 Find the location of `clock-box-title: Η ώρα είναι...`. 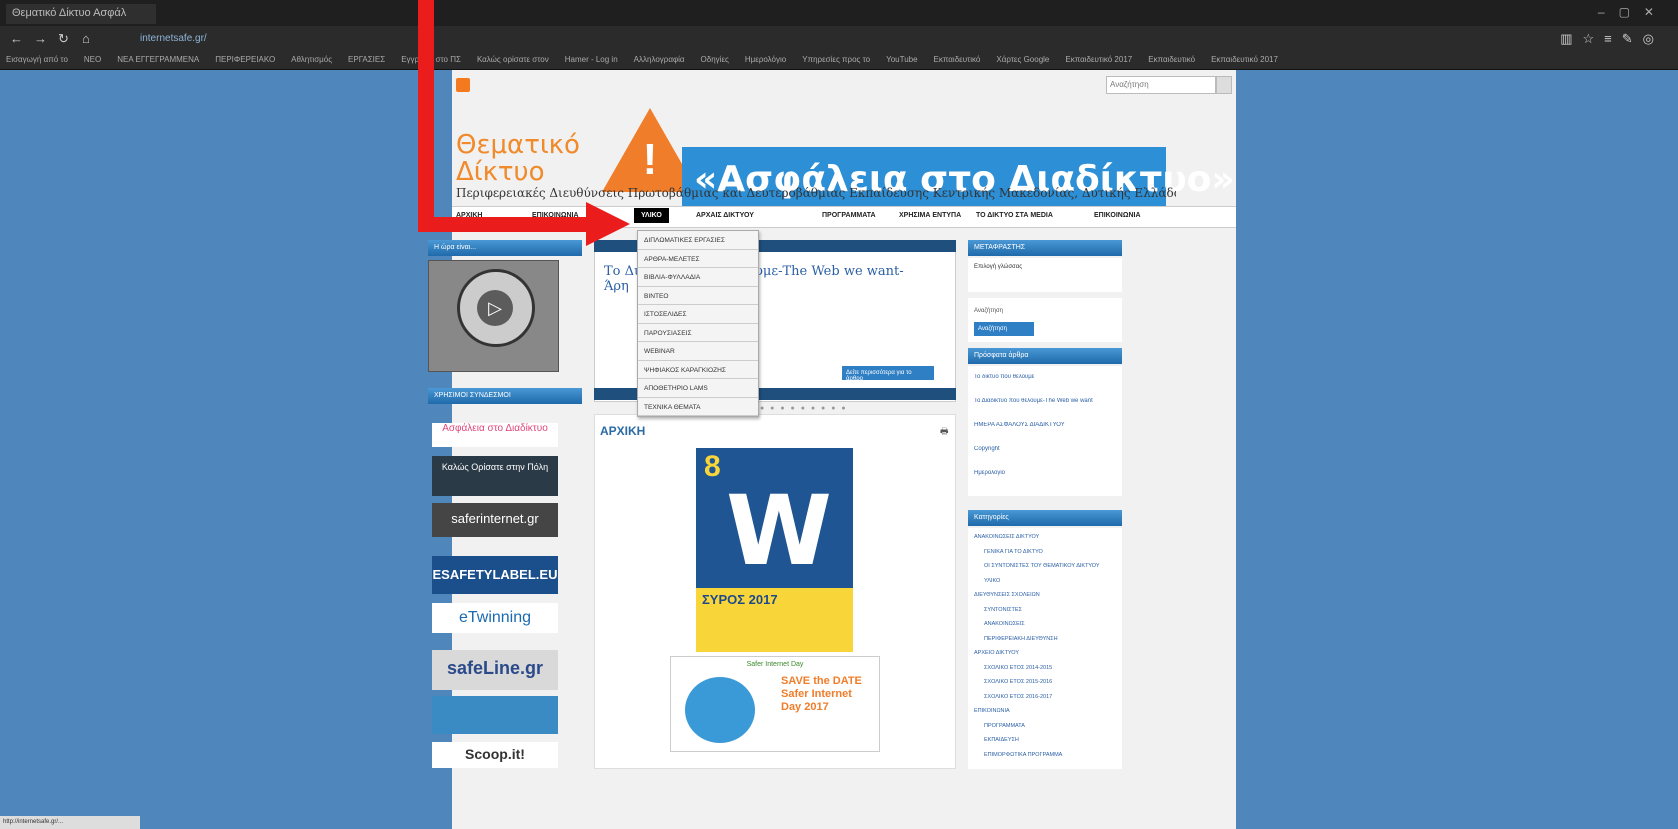

clock-box-title: Η ώρα είναι... is located at coordinates (505, 248).